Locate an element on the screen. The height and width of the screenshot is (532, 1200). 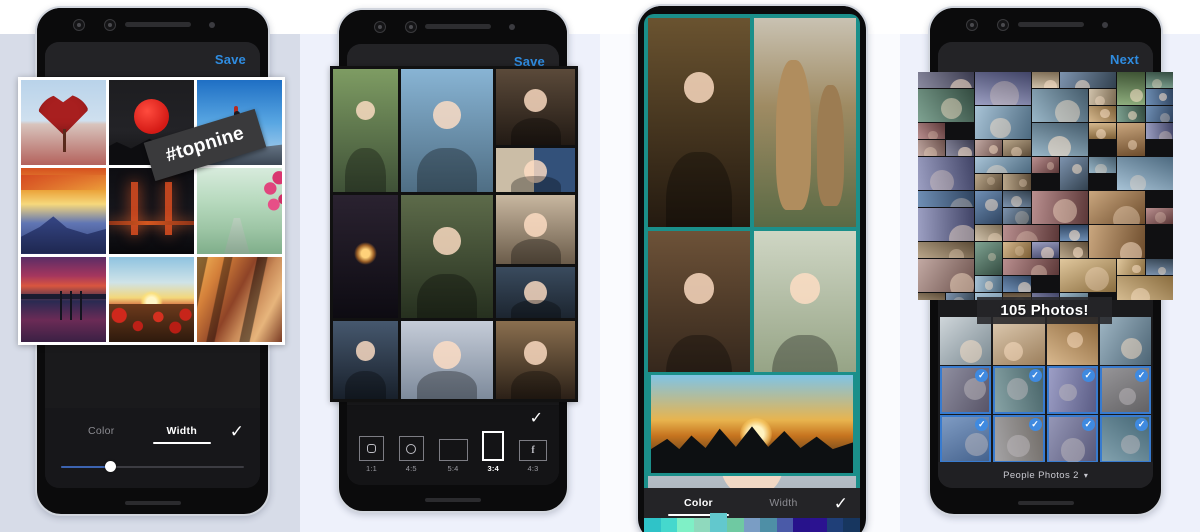
ratio-option-4-3: f 4:3 is located at coordinates (533, 456).